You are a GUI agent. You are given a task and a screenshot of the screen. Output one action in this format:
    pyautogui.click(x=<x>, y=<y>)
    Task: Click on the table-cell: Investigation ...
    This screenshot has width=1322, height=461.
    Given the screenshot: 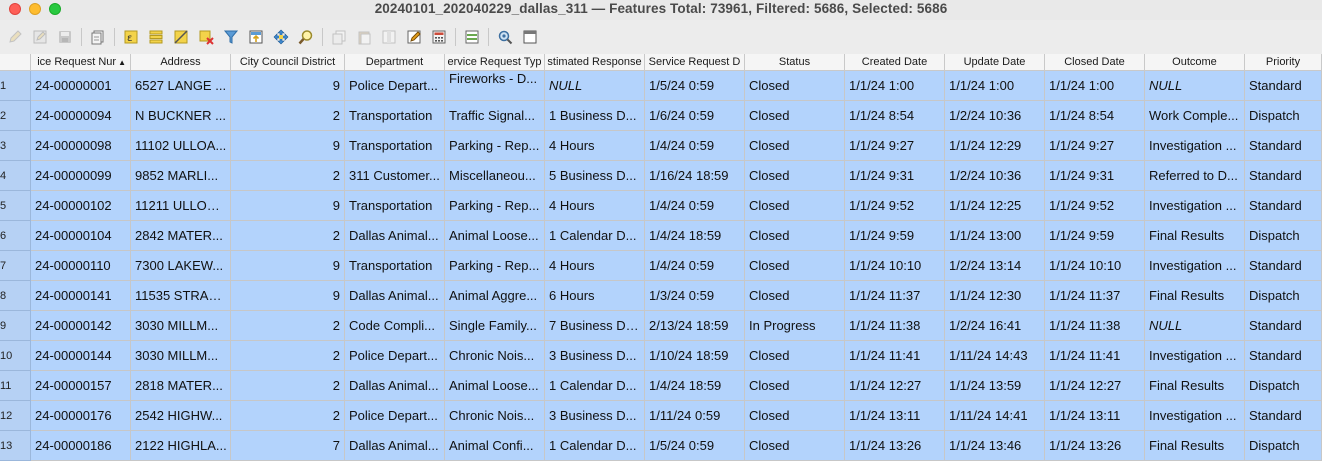 What is the action you would take?
    pyautogui.click(x=1195, y=266)
    